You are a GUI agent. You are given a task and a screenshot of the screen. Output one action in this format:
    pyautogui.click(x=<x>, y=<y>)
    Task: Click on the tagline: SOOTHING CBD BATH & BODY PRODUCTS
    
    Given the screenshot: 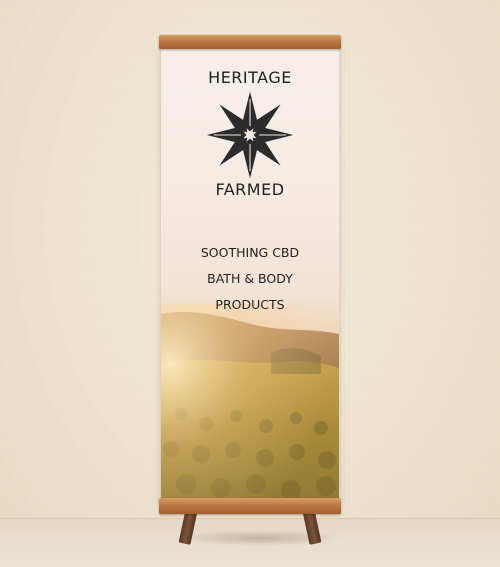 What is the action you would take?
    pyautogui.click(x=250, y=279)
    